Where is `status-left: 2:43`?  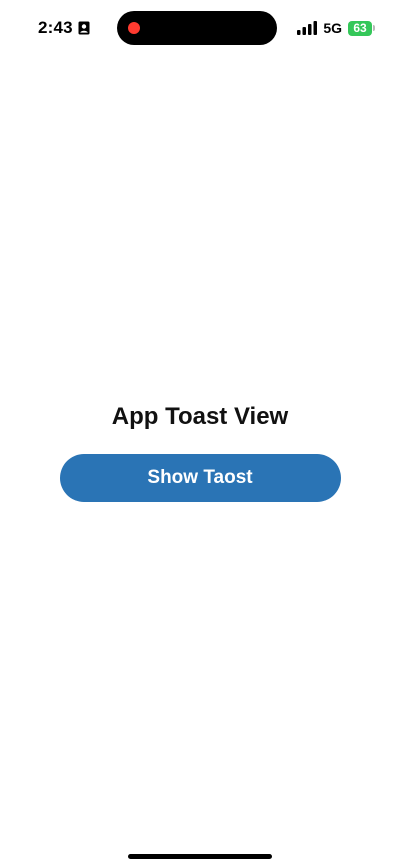 status-left: 2:43 is located at coordinates (64, 28).